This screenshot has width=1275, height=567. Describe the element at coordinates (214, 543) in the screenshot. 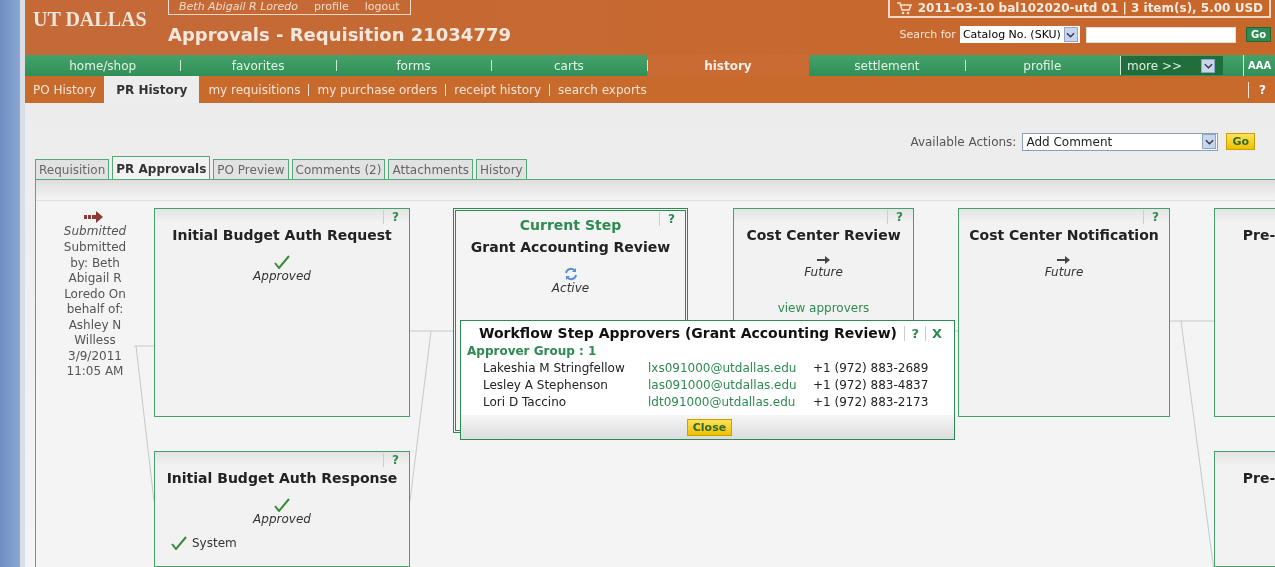

I see `approver-name: System` at that location.